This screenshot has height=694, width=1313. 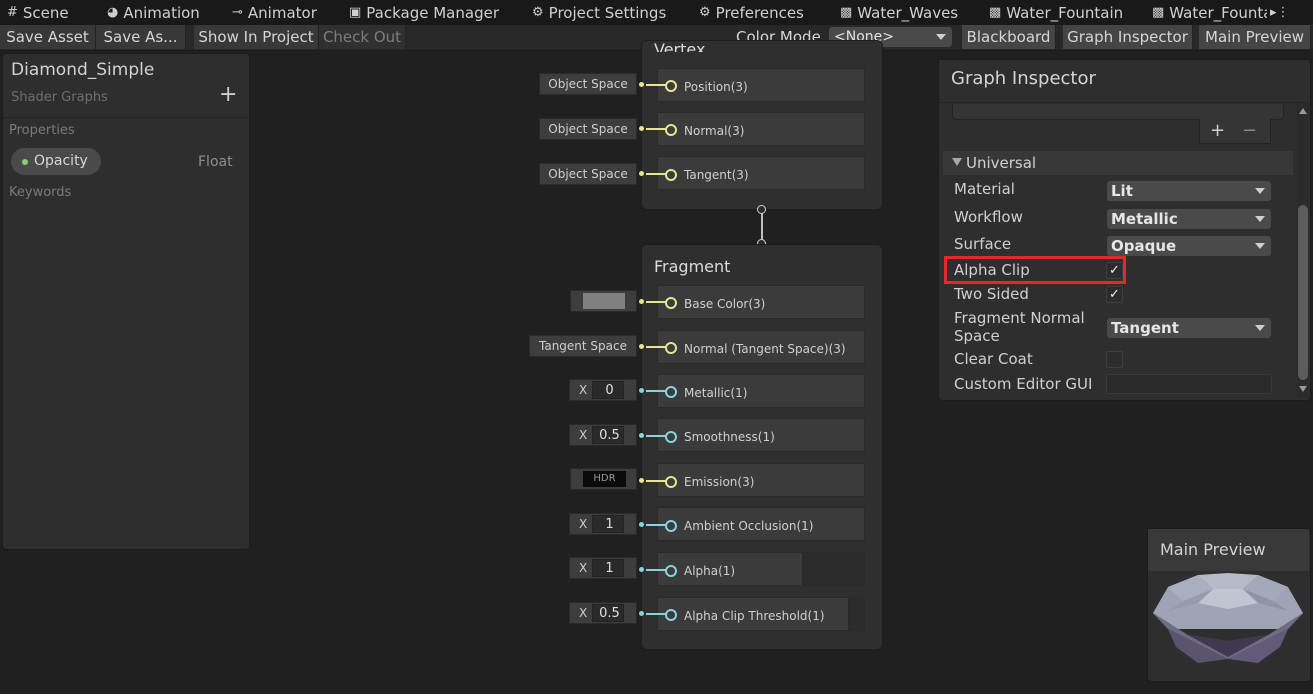 I want to click on blackboard-subtitle: Shader Graphs, so click(x=59, y=97).